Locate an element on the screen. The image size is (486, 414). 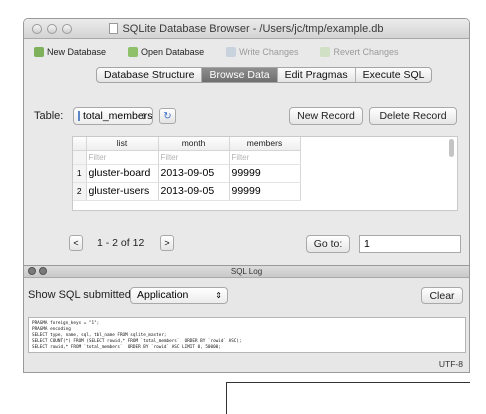
sql-log-titlebar: SQL Log is located at coordinates (246, 272).